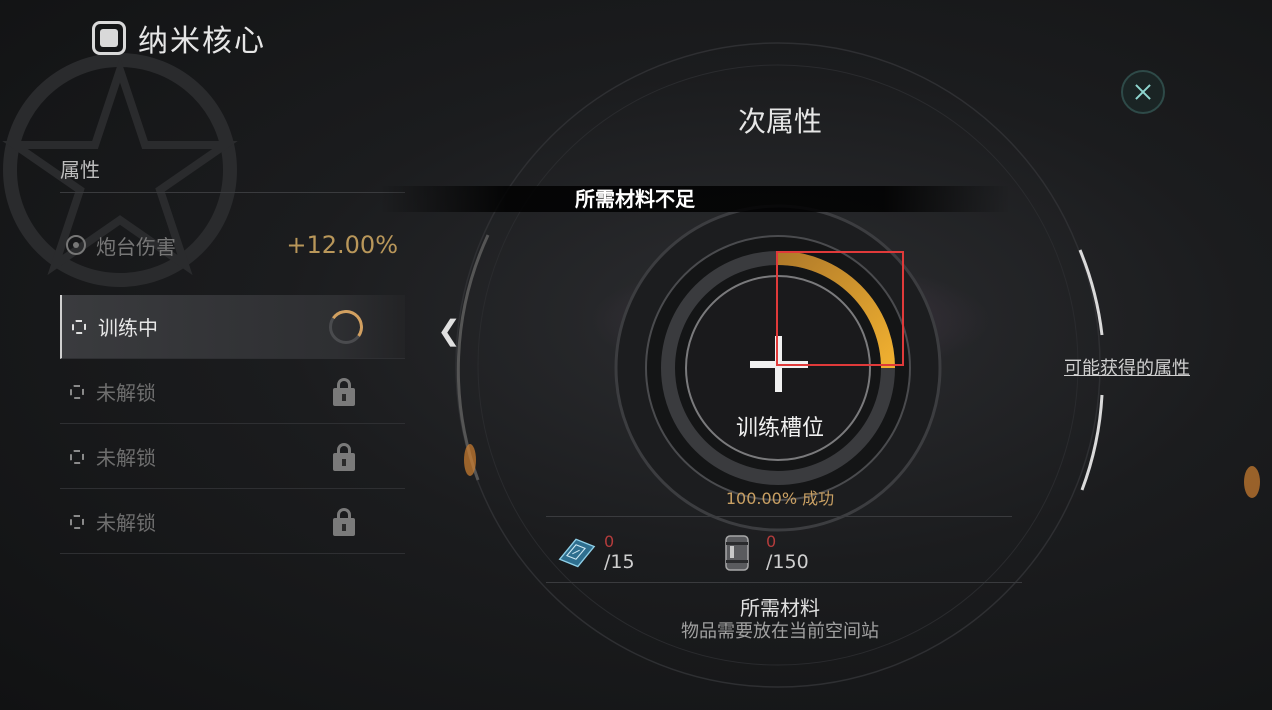 The image size is (1272, 710). I want to click on material-item: 0 /15, so click(595, 552).